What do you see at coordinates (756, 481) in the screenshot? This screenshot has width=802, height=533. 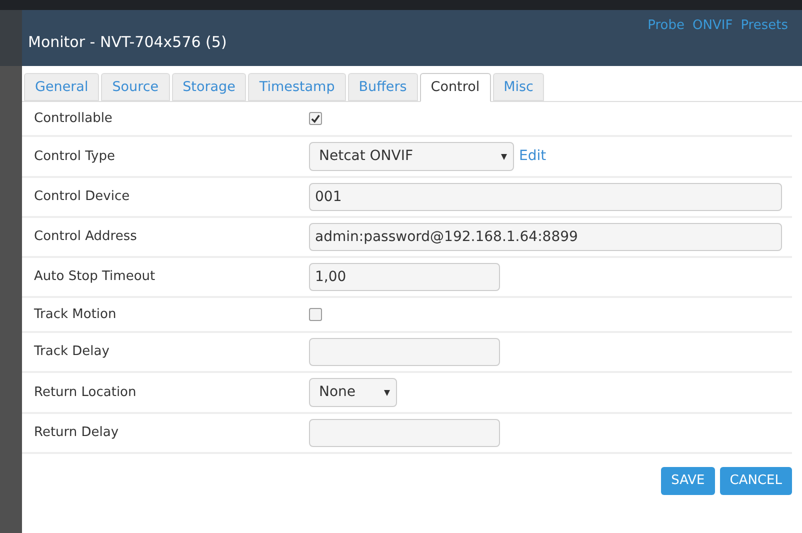 I see `action-button: CANCEL` at bounding box center [756, 481].